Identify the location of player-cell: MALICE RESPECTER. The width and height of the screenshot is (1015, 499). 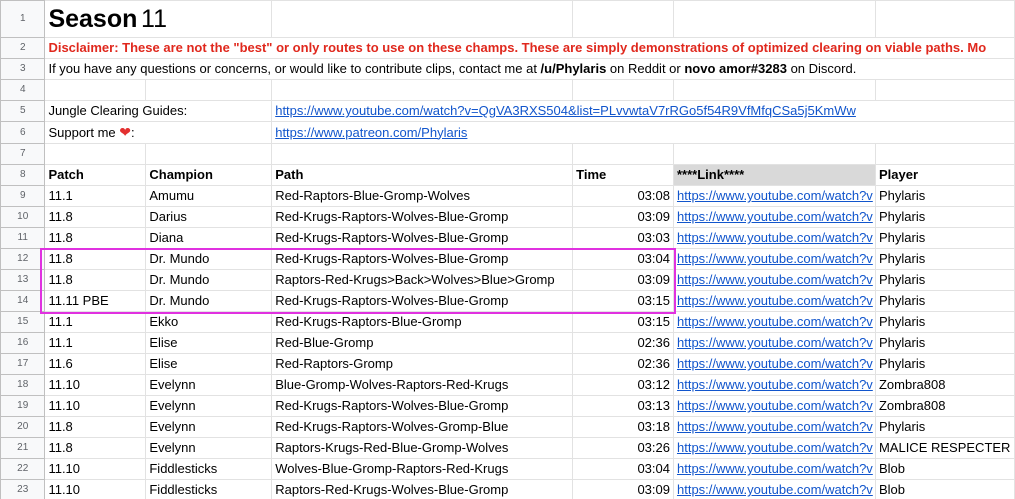
(944, 448).